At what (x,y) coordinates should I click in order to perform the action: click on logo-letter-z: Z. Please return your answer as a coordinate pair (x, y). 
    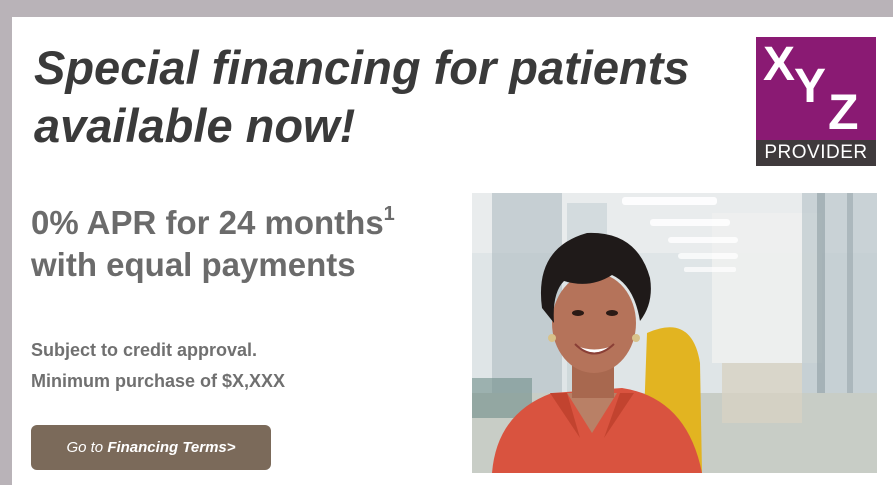
    Looking at the image, I should click on (843, 112).